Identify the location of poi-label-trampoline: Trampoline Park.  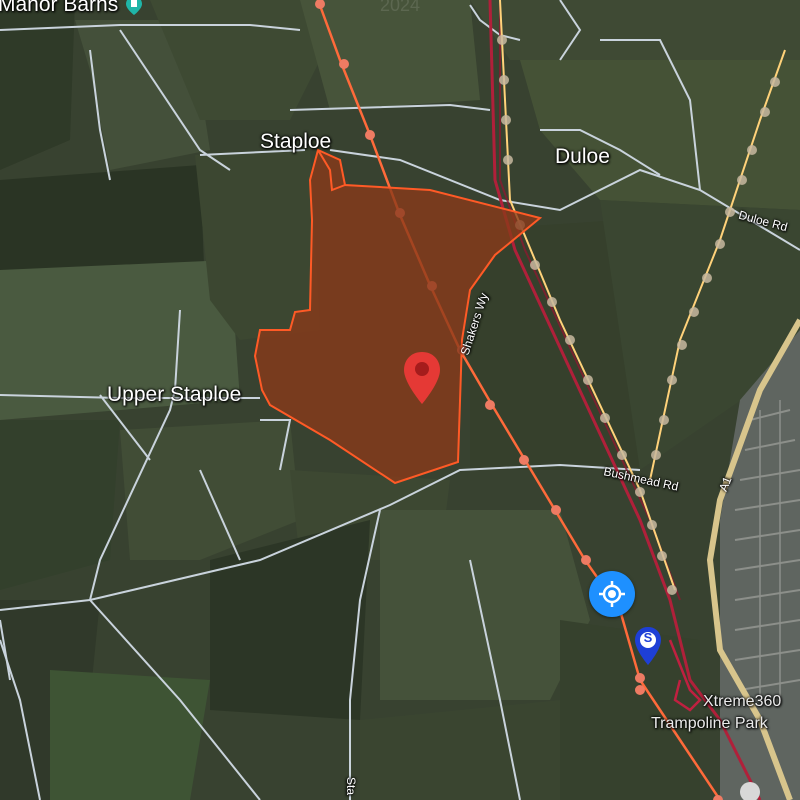
(709, 723).